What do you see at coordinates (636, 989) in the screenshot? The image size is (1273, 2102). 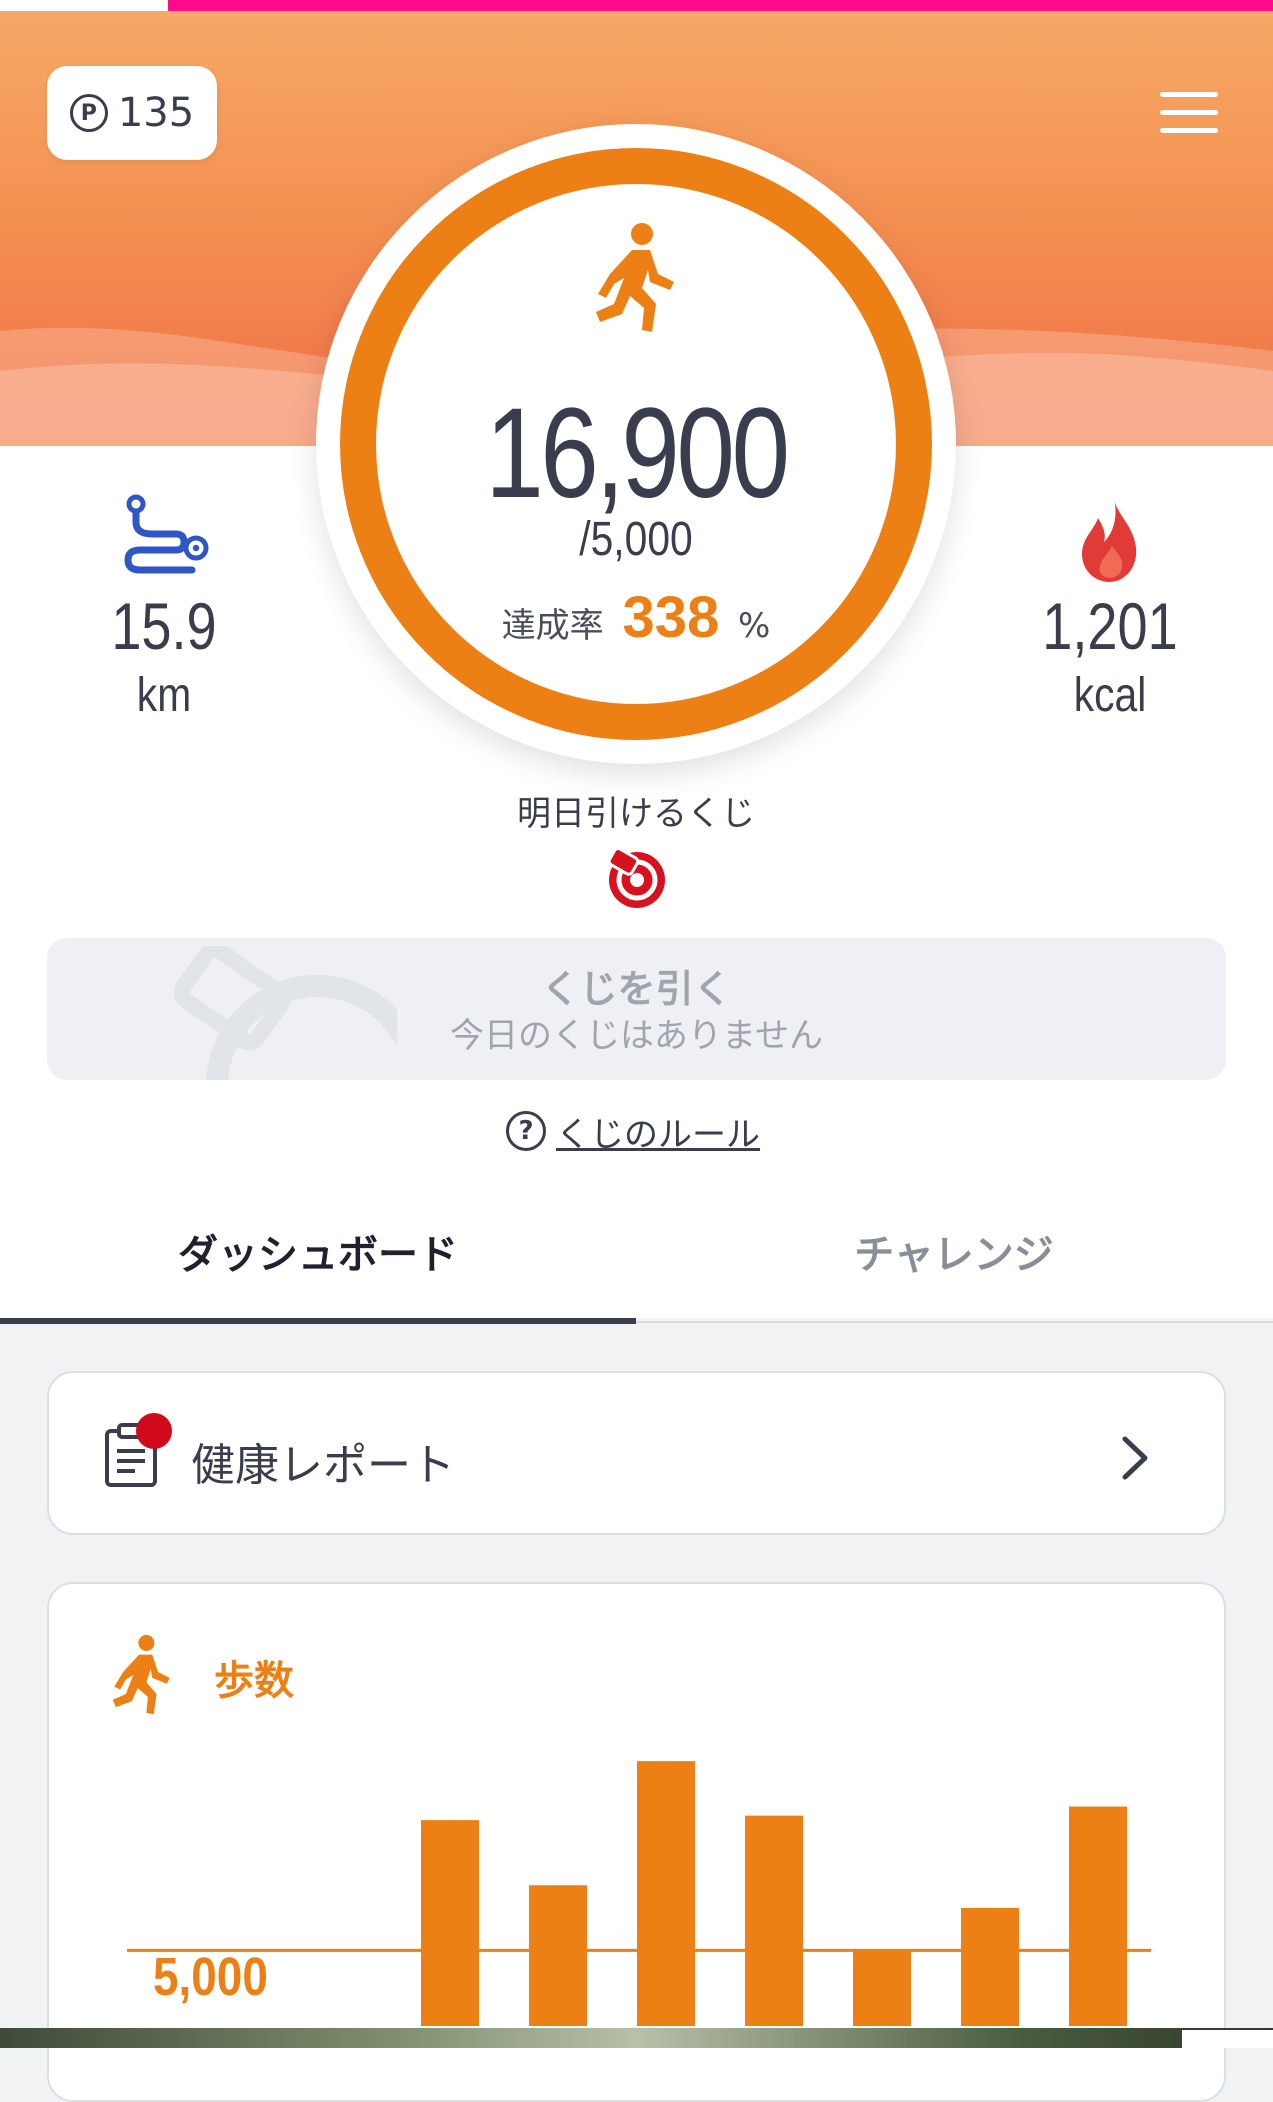 I see `draw-lottery-label: くじを引く` at bounding box center [636, 989].